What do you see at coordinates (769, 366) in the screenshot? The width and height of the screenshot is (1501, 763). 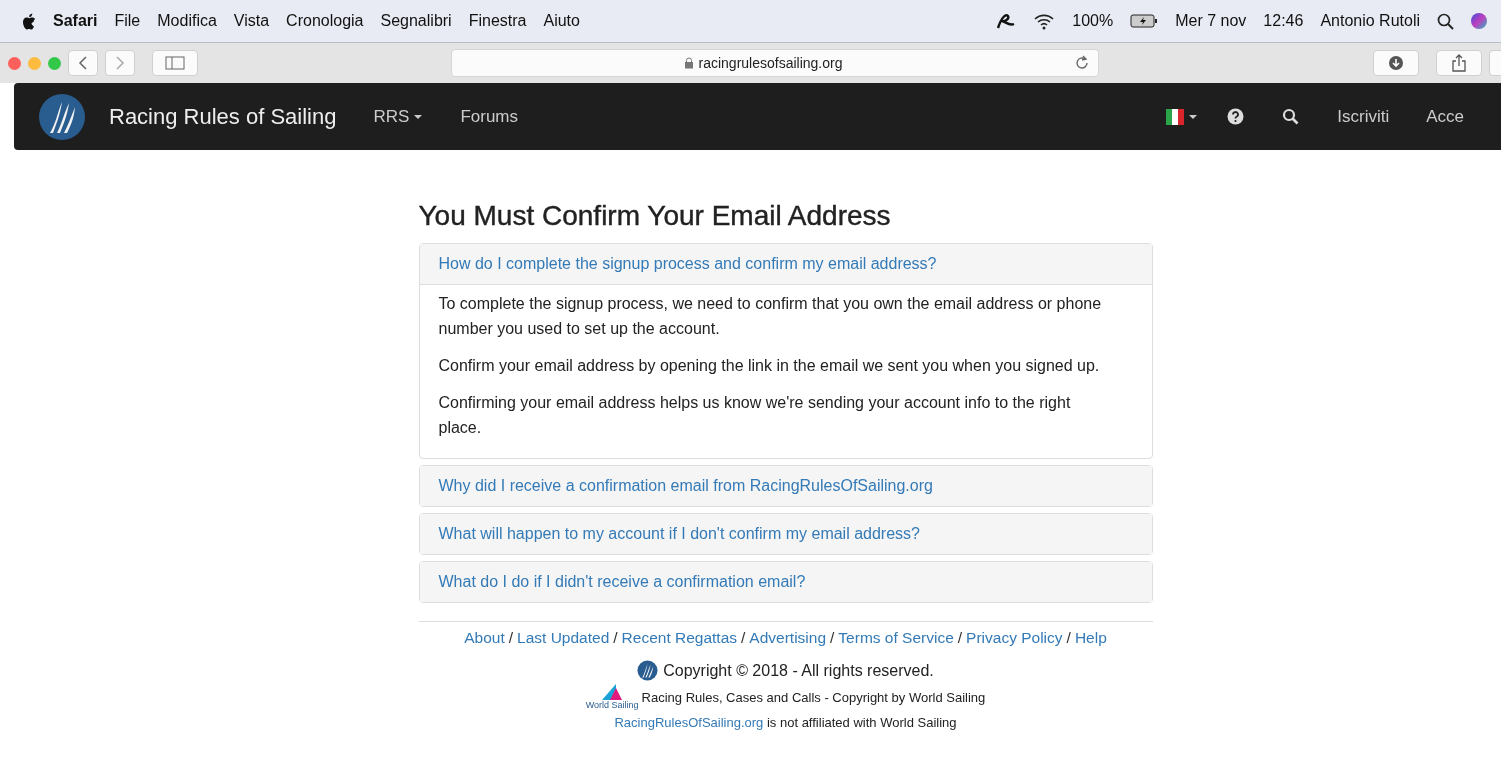 I see `answer-paragraph: Confirm your email address by opening the link in the email we sent you when you signed up.` at bounding box center [769, 366].